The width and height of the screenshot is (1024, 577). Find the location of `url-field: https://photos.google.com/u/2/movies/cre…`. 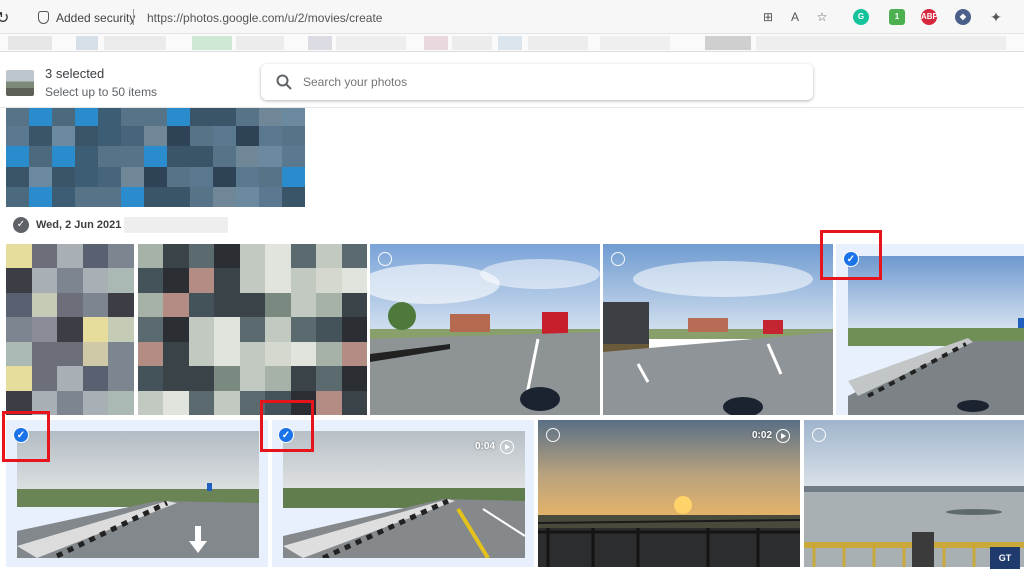

url-field: https://photos.google.com/u/2/movies/cre… is located at coordinates (264, 18).